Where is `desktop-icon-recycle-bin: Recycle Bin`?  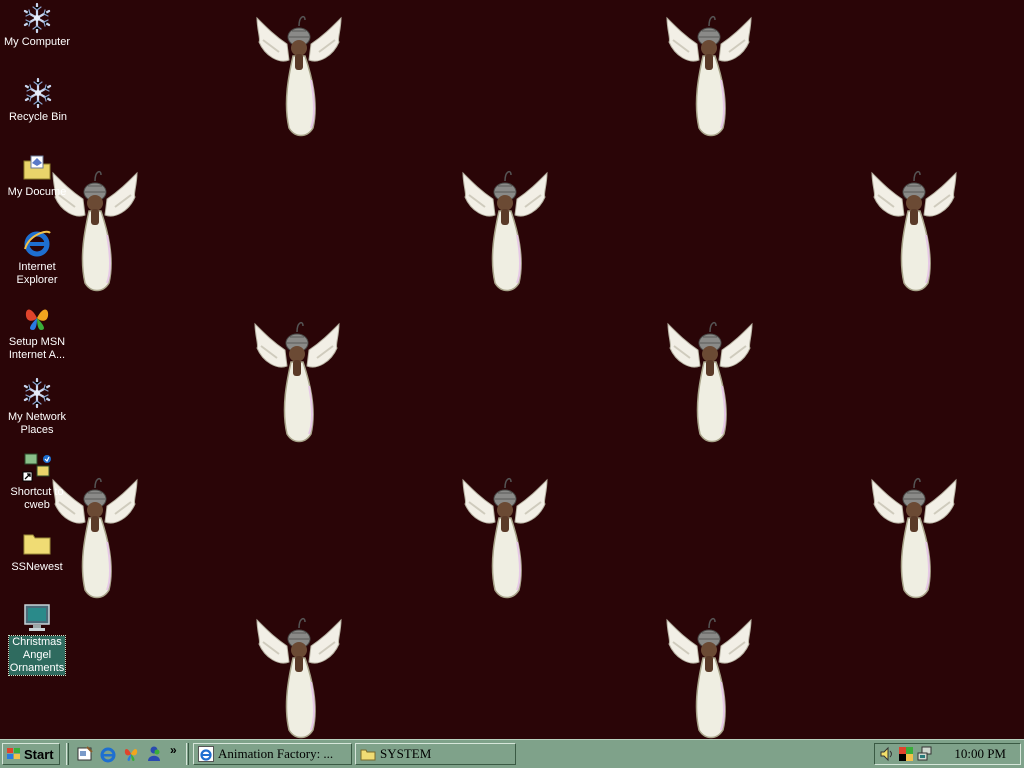
desktop-icon-recycle-bin: Recycle Bin is located at coordinates (38, 103).